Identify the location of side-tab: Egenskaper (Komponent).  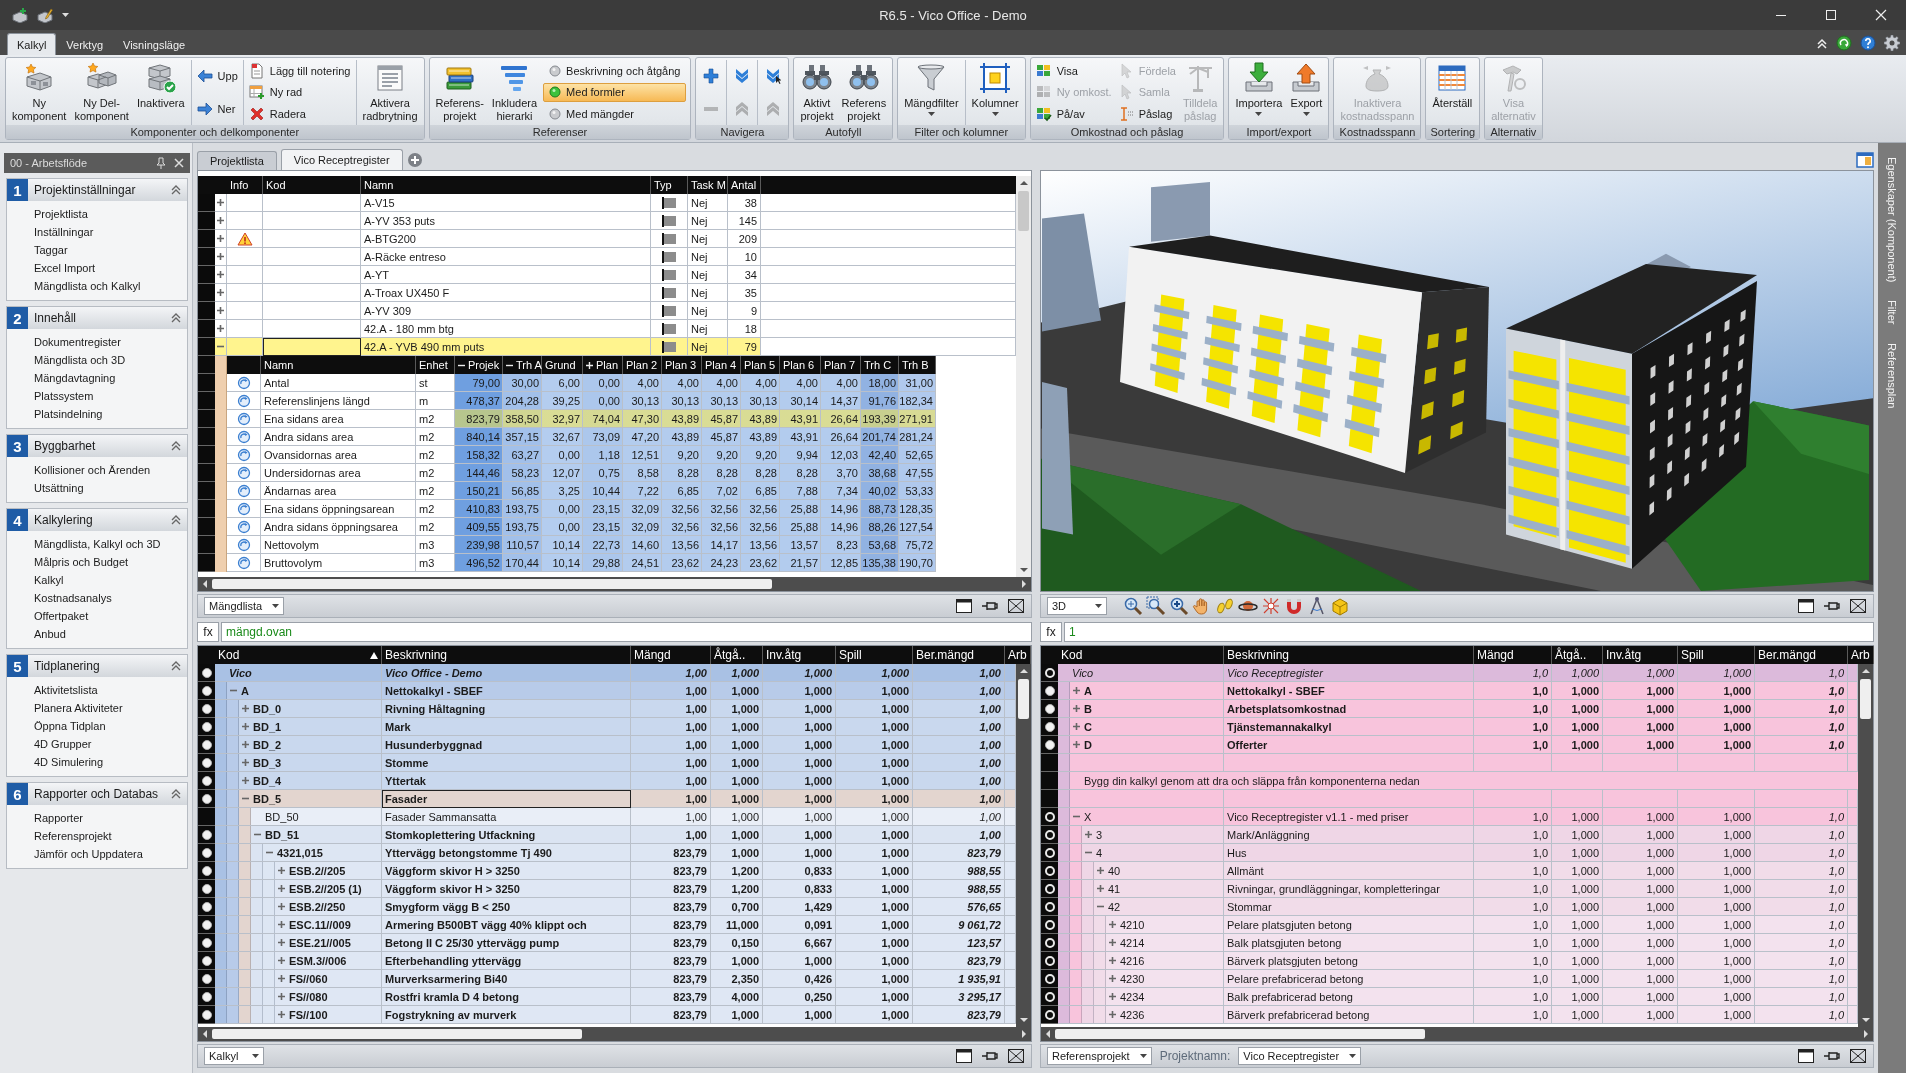
(1892, 220).